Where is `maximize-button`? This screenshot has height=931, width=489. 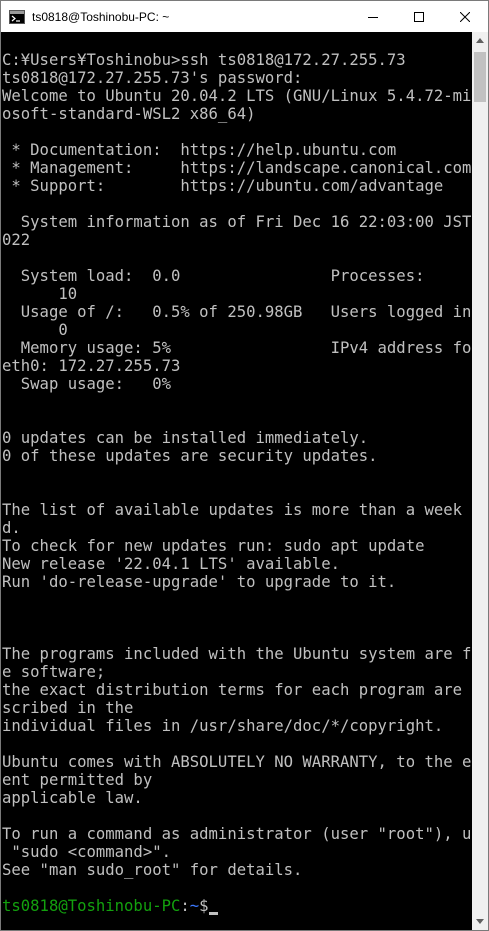
maximize-button is located at coordinates (419, 16).